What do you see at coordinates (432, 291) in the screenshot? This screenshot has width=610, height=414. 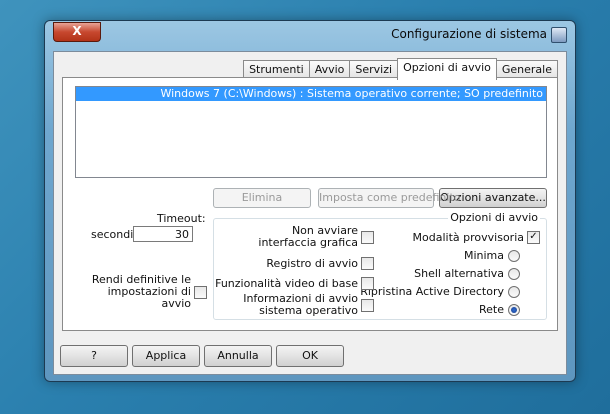 I see `ad-repair-label: Ripristina Active Directory` at bounding box center [432, 291].